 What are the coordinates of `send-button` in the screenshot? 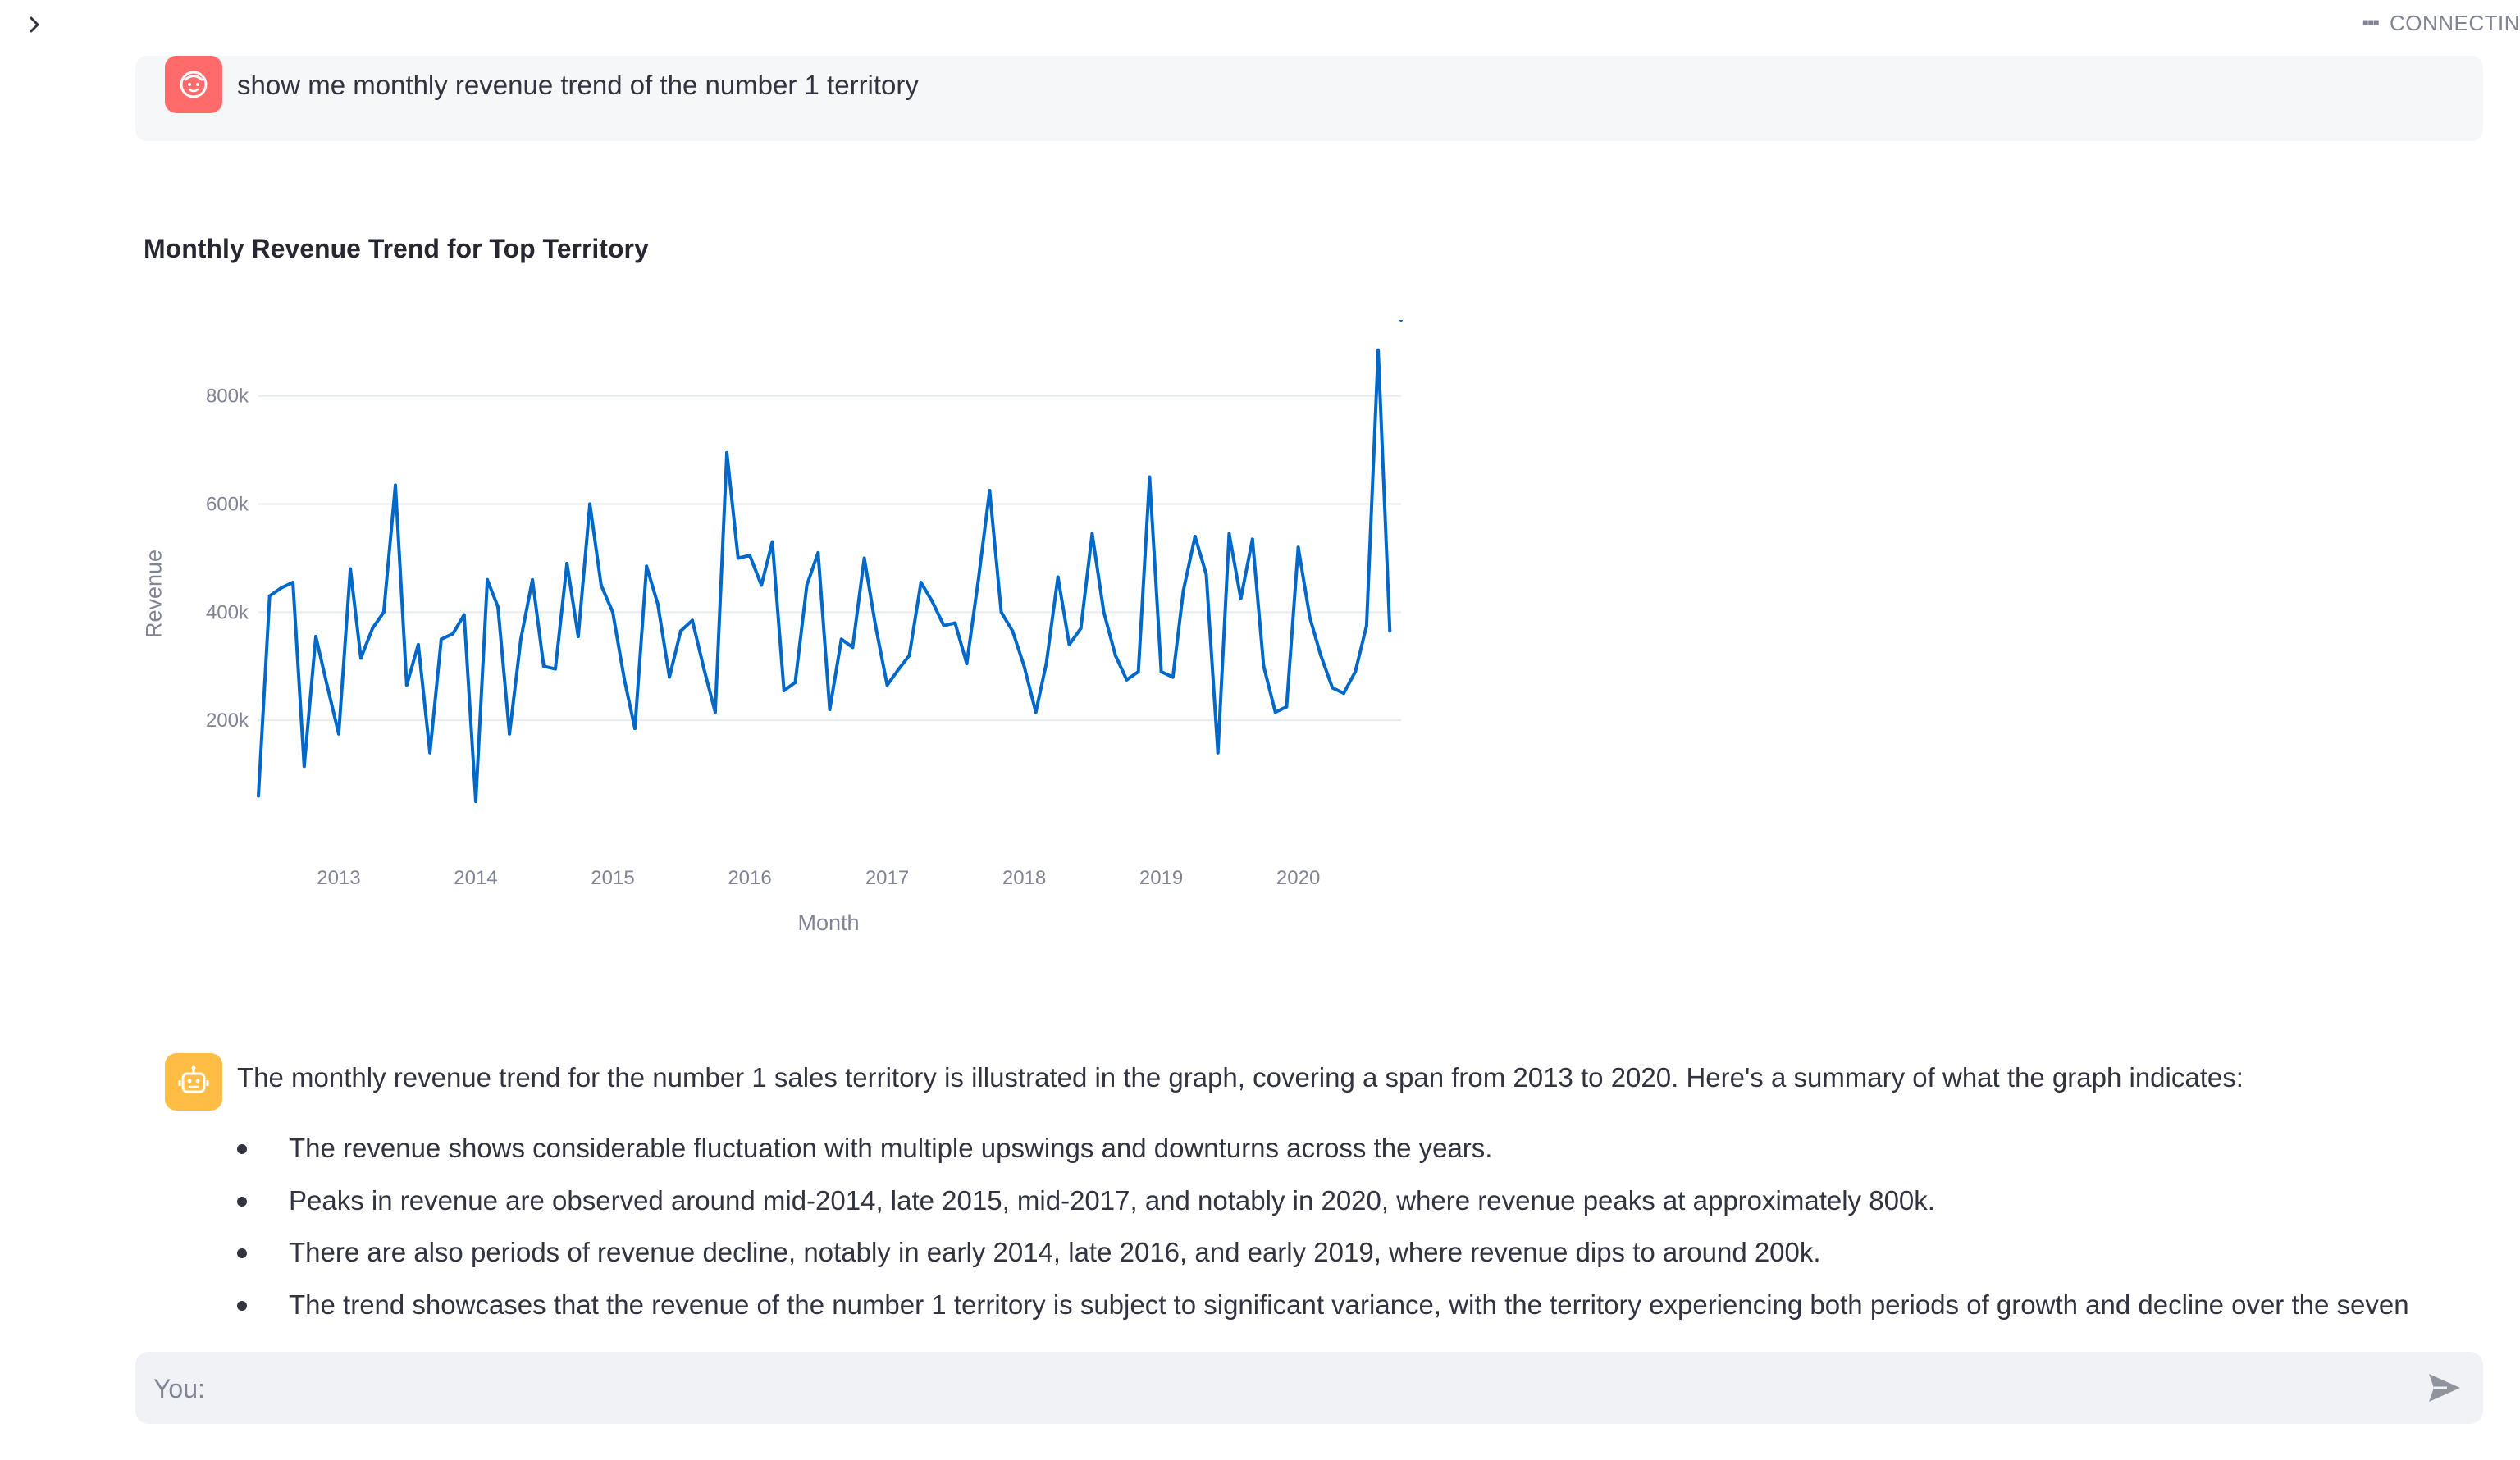 It's located at (2444, 1388).